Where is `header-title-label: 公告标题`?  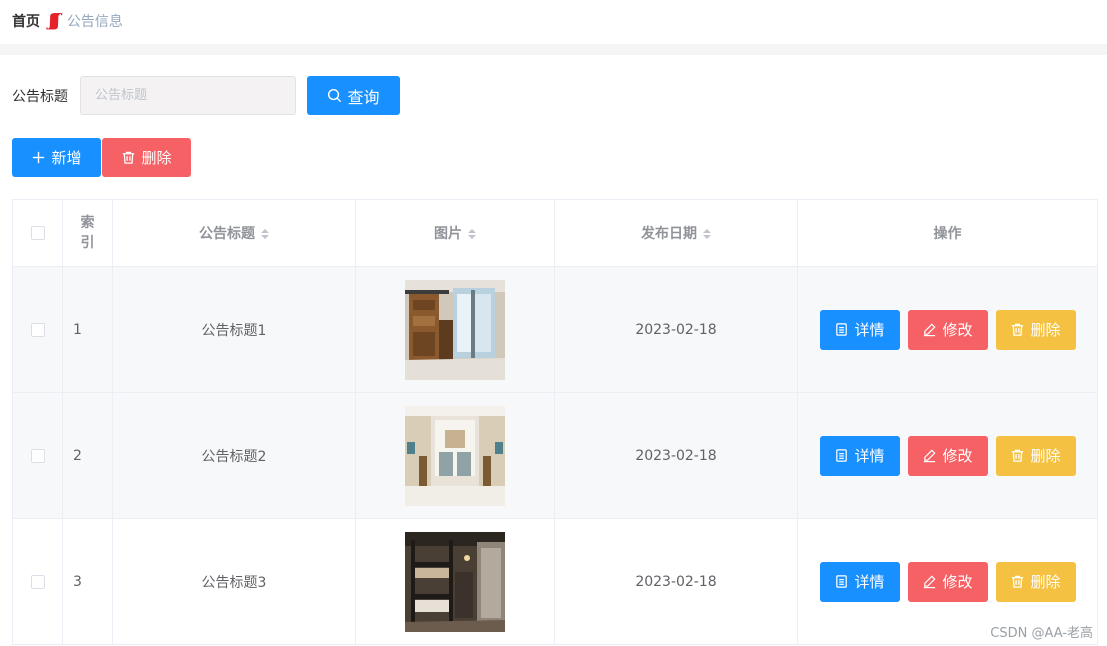 header-title-label: 公告标题 is located at coordinates (227, 234).